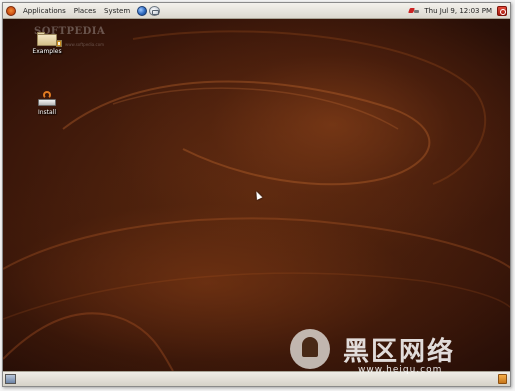 This screenshot has height=391, width=515. I want to click on site-logo-icon, so click(310, 349).